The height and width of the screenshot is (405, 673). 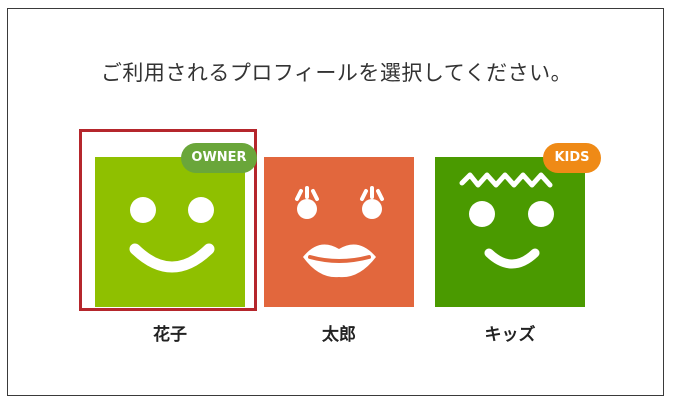 I want to click on profile-name: 太郎, so click(x=339, y=332).